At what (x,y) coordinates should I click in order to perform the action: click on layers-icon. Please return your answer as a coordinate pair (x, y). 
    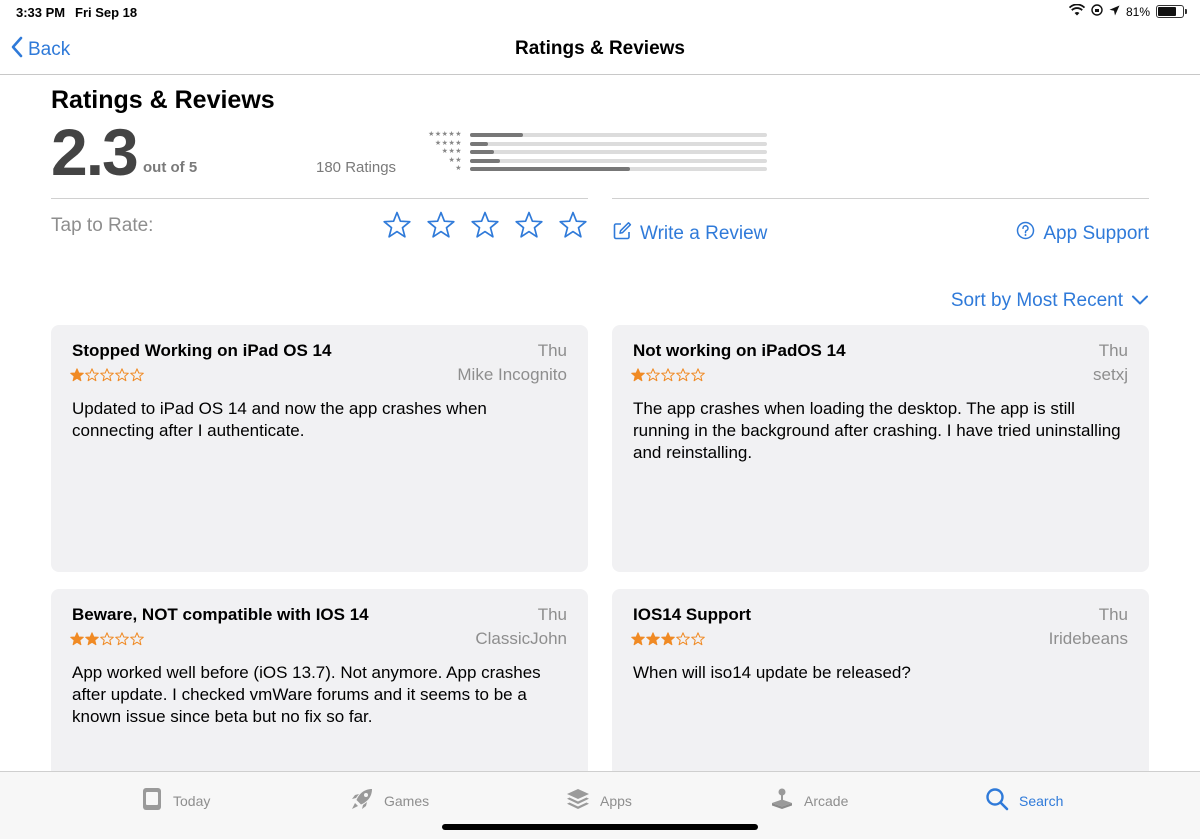
    Looking at the image, I should click on (578, 800).